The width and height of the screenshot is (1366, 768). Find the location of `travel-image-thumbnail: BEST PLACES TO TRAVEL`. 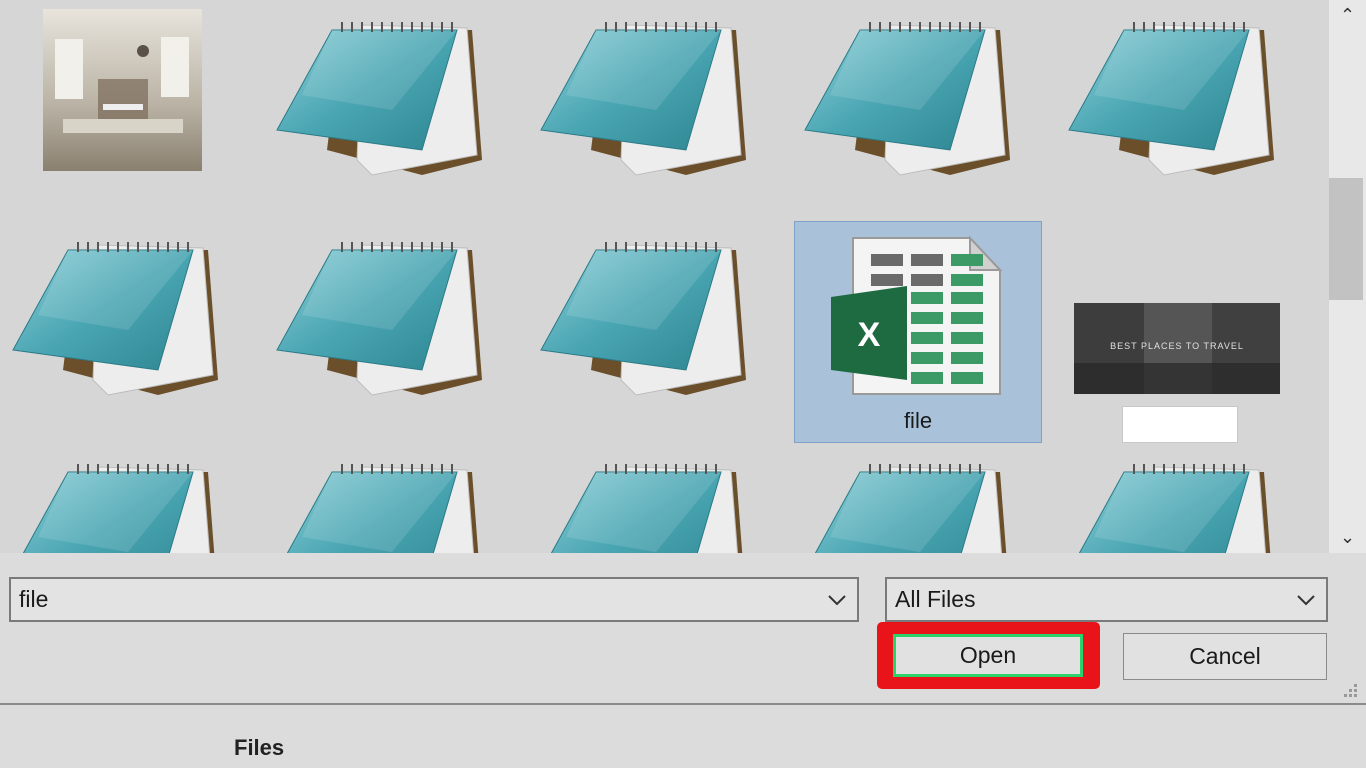

travel-image-thumbnail: BEST PLACES TO TRAVEL is located at coordinates (1177, 348).